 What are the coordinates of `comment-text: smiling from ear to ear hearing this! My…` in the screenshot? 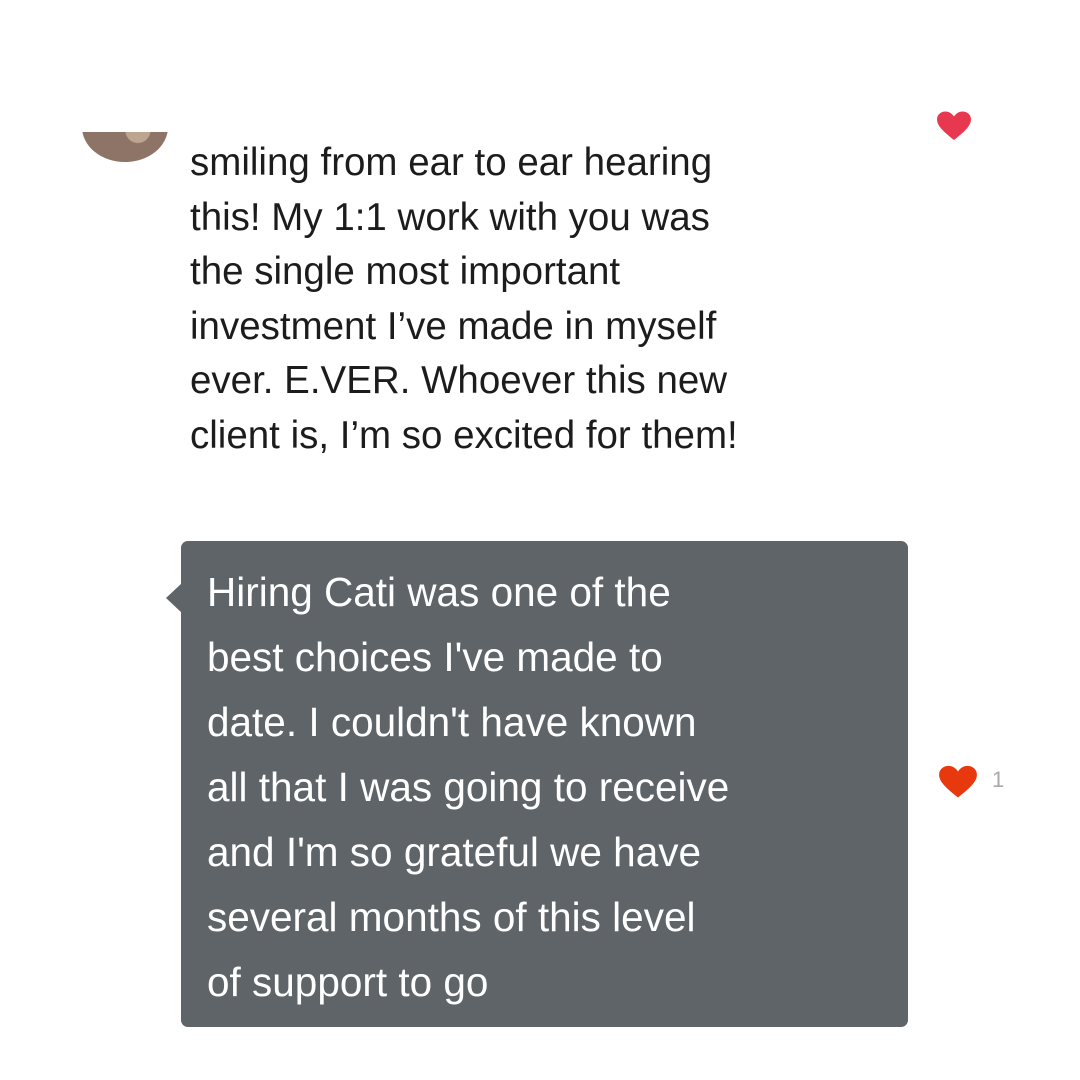 It's located at (464, 299).